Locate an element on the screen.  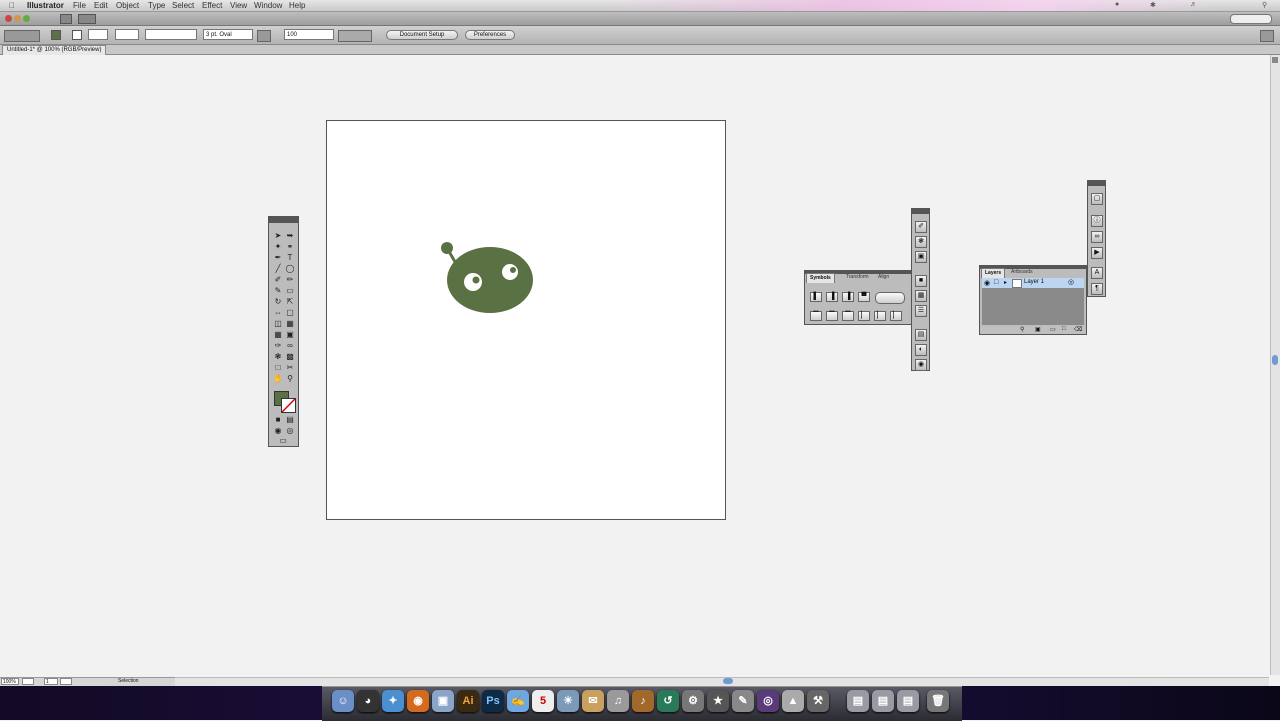
control-panel-menu-icon is located at coordinates (1267, 36).